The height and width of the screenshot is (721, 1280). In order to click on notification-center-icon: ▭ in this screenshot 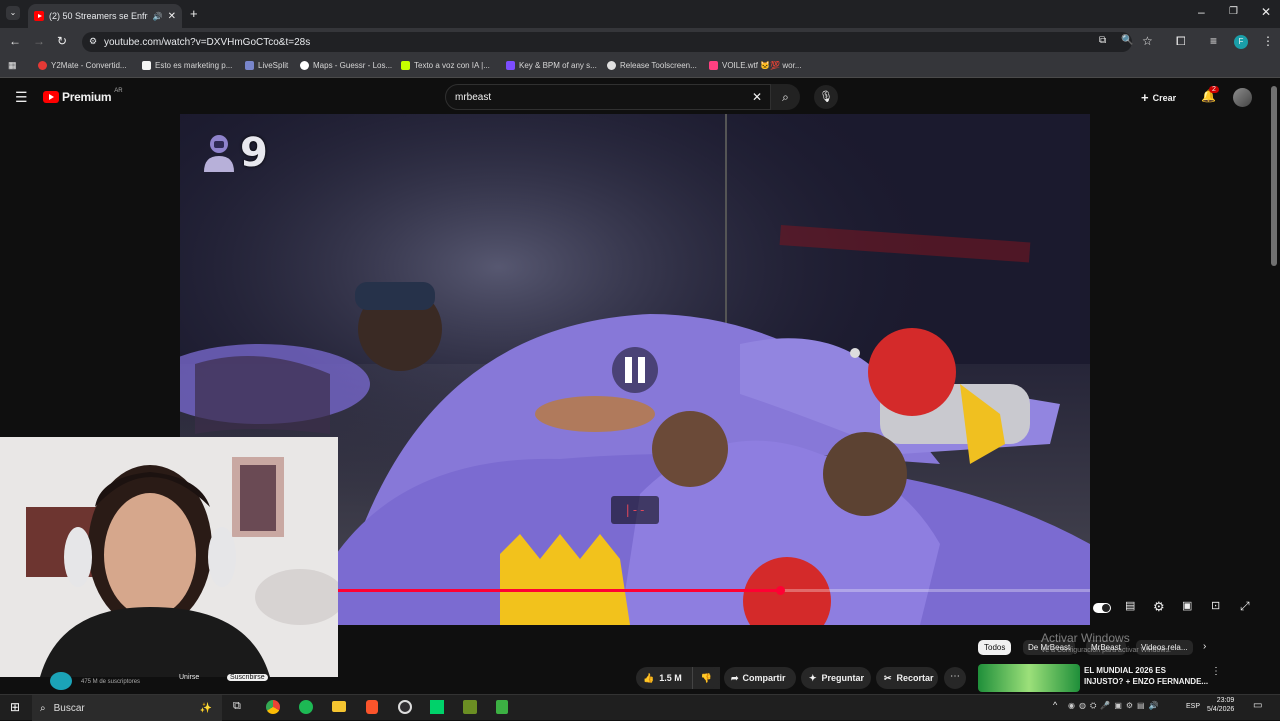, I will do `click(1257, 706)`.